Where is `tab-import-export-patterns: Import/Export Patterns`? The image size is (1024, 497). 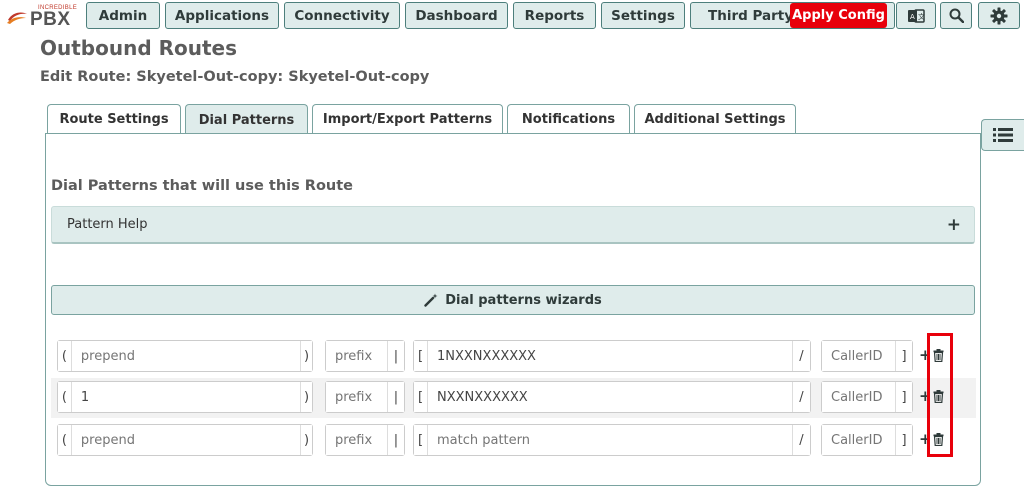
tab-import-export-patterns: Import/Export Patterns is located at coordinates (407, 119).